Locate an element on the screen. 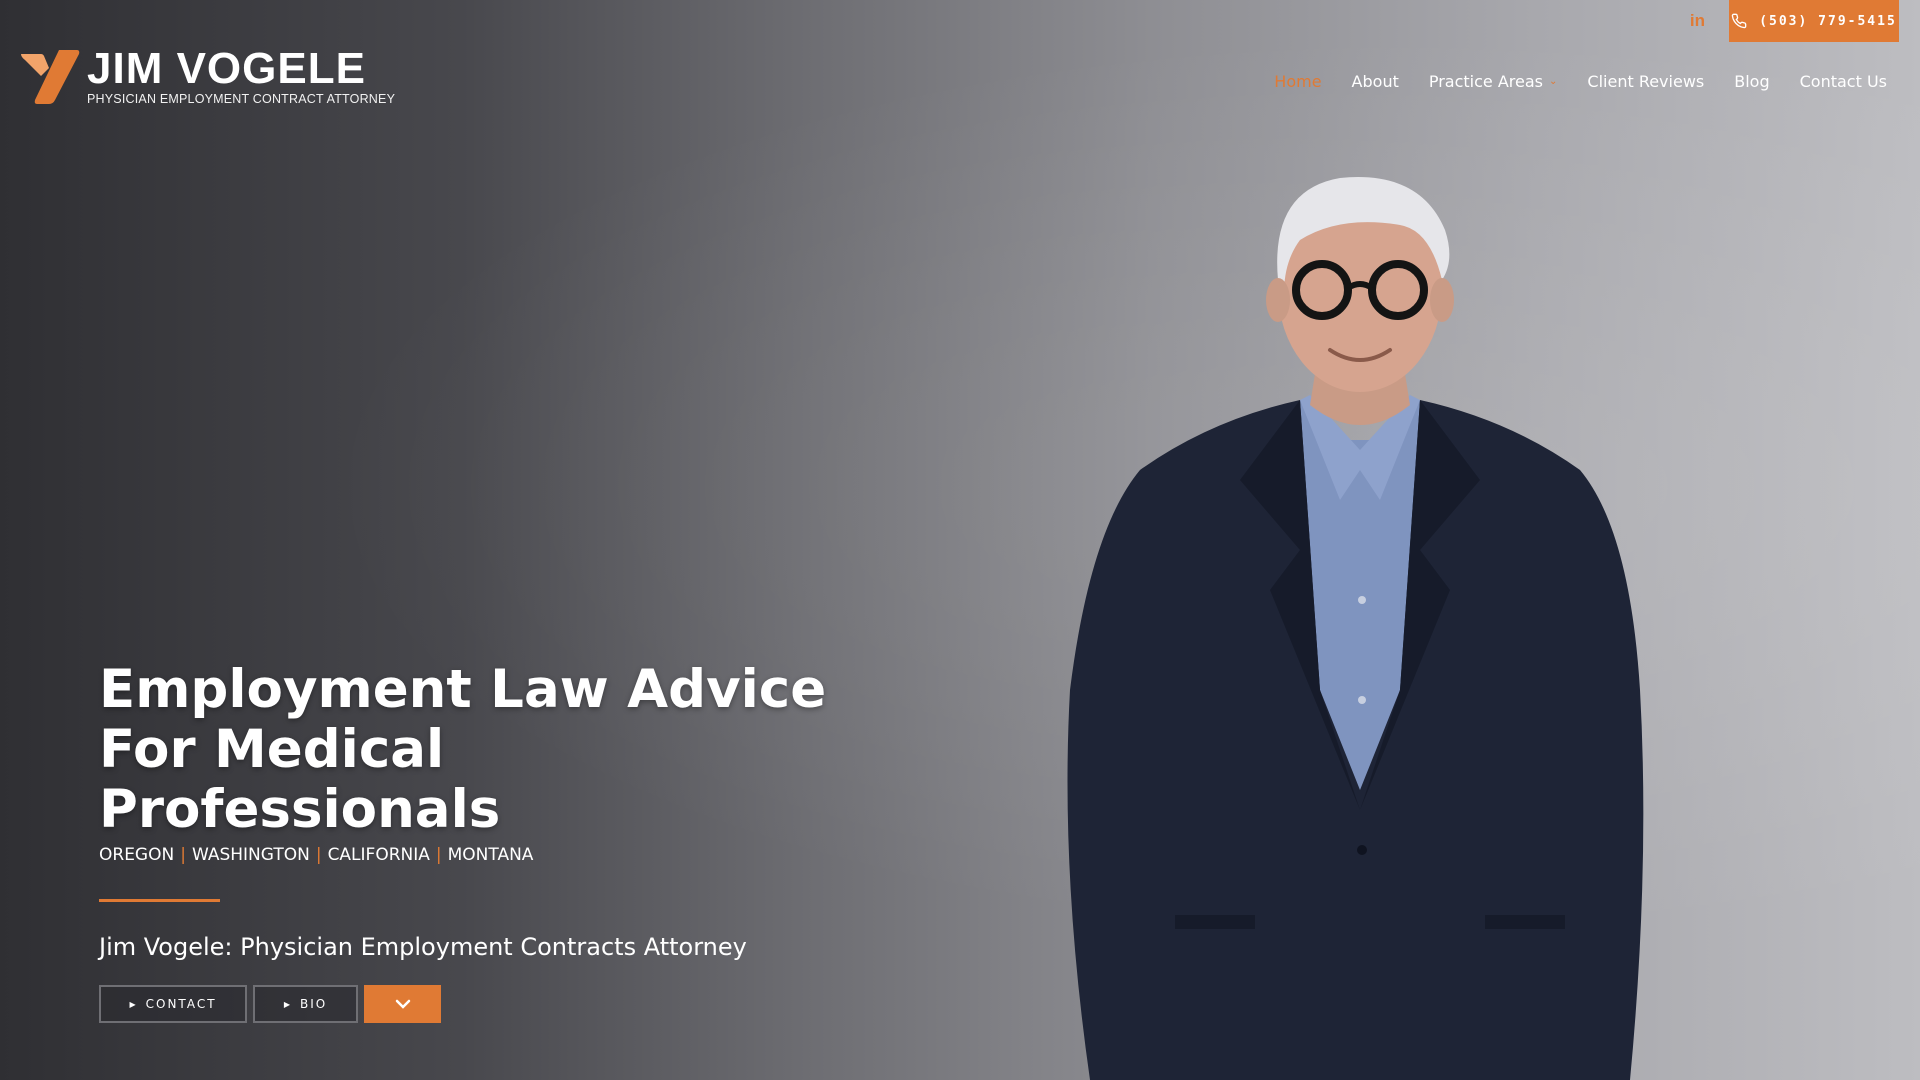 The width and height of the screenshot is (1920, 1080). nav-label: Blog is located at coordinates (1752, 81).